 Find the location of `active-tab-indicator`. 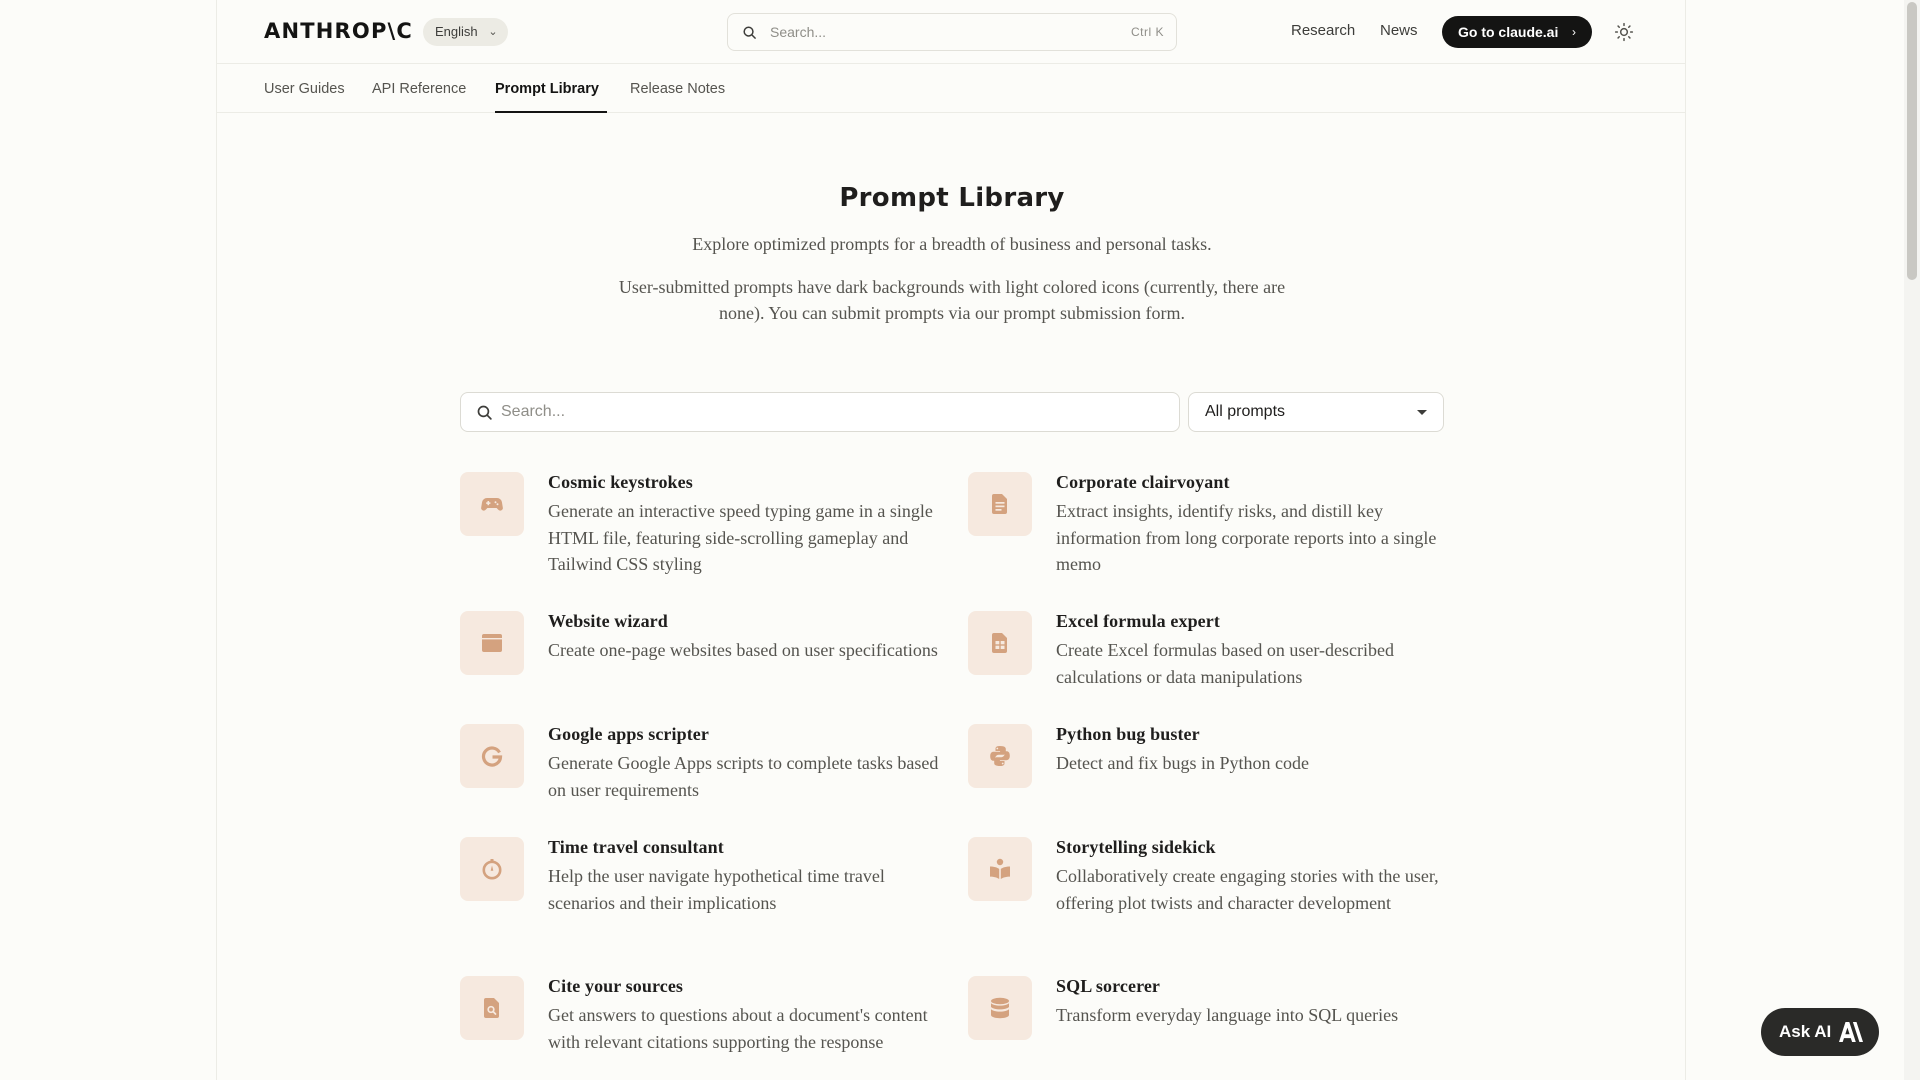

active-tab-indicator is located at coordinates (551, 112).